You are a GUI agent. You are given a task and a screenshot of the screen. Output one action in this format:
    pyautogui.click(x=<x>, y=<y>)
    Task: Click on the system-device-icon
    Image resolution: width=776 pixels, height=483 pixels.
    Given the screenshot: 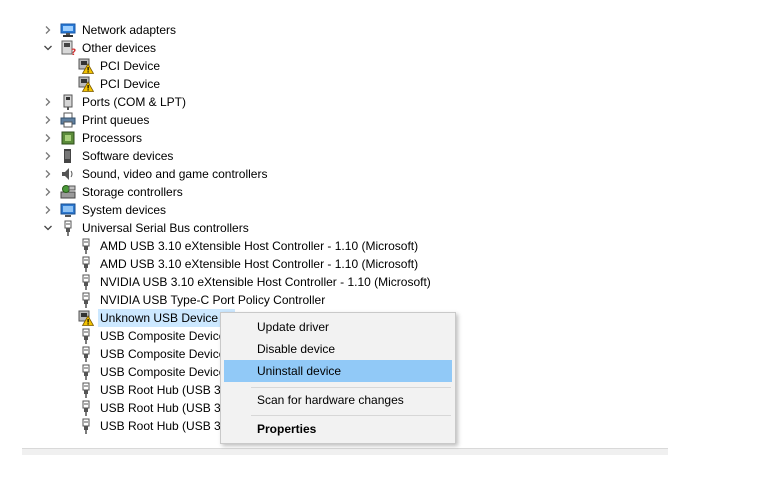 What is the action you would take?
    pyautogui.click(x=68, y=210)
    